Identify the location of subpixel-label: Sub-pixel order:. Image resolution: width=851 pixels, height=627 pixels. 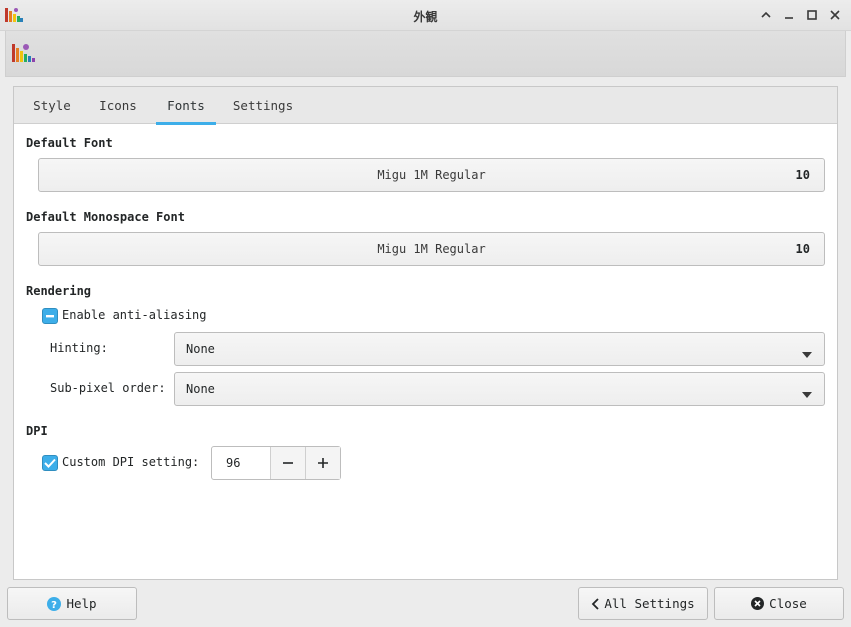
(108, 388).